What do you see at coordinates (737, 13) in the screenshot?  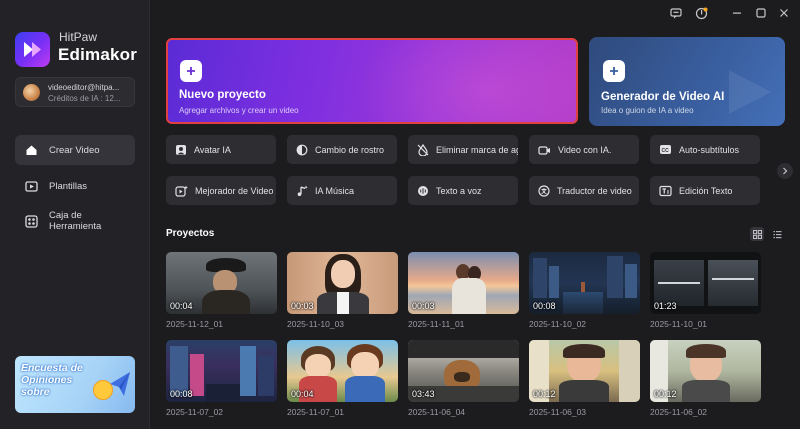 I see `minimize-icon` at bounding box center [737, 13].